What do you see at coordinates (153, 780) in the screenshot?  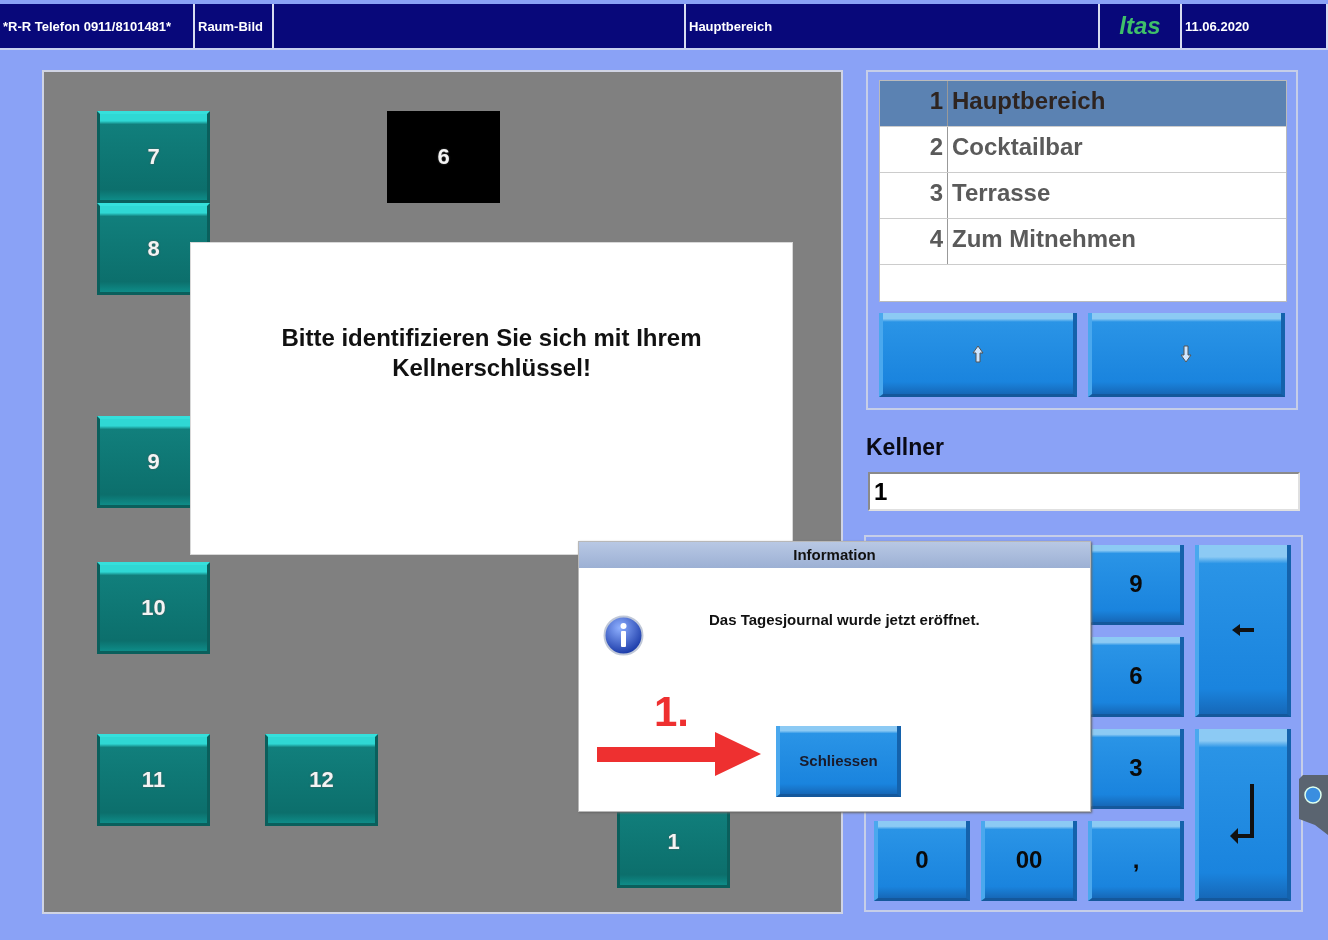 I see `table-button: 11` at bounding box center [153, 780].